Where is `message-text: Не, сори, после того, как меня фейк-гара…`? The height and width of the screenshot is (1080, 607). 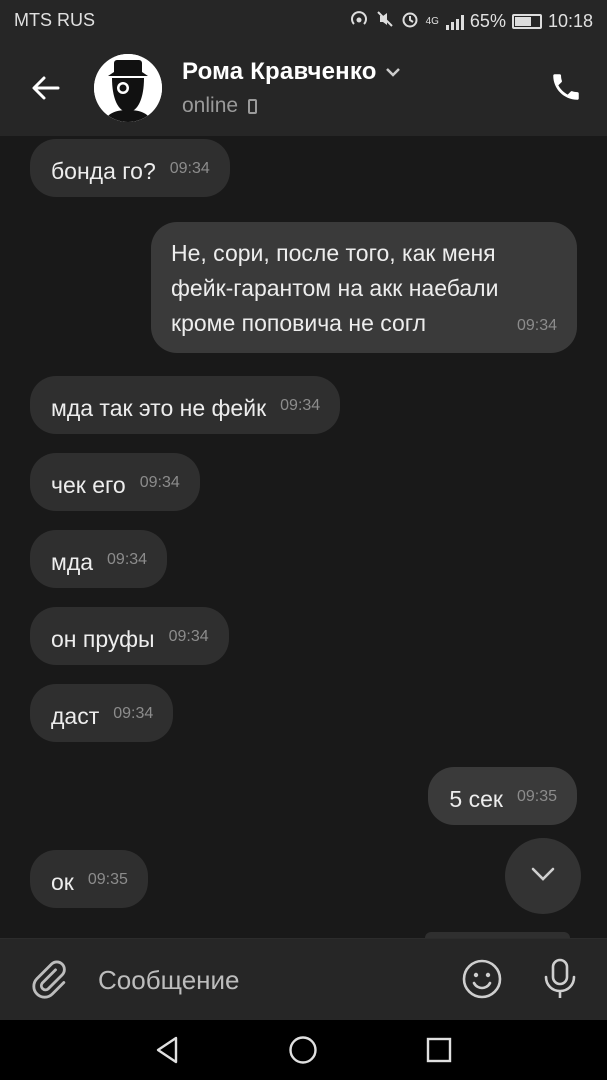
message-text: Не, сори, после того, как меня фейк-гара… is located at coordinates (335, 288).